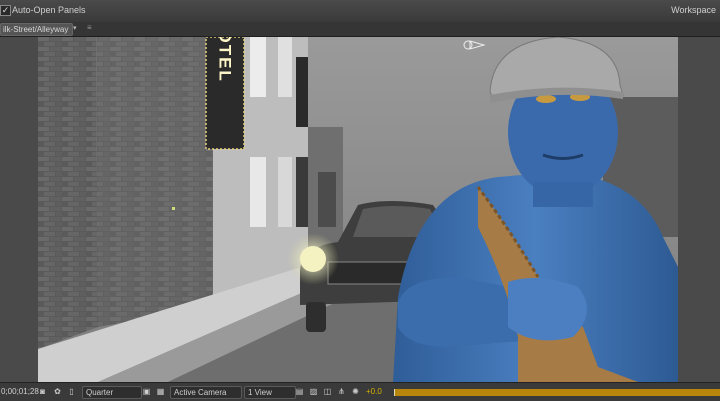 Image resolution: width=720 pixels, height=401 pixels. I want to click on time-navigator-bar, so click(557, 392).